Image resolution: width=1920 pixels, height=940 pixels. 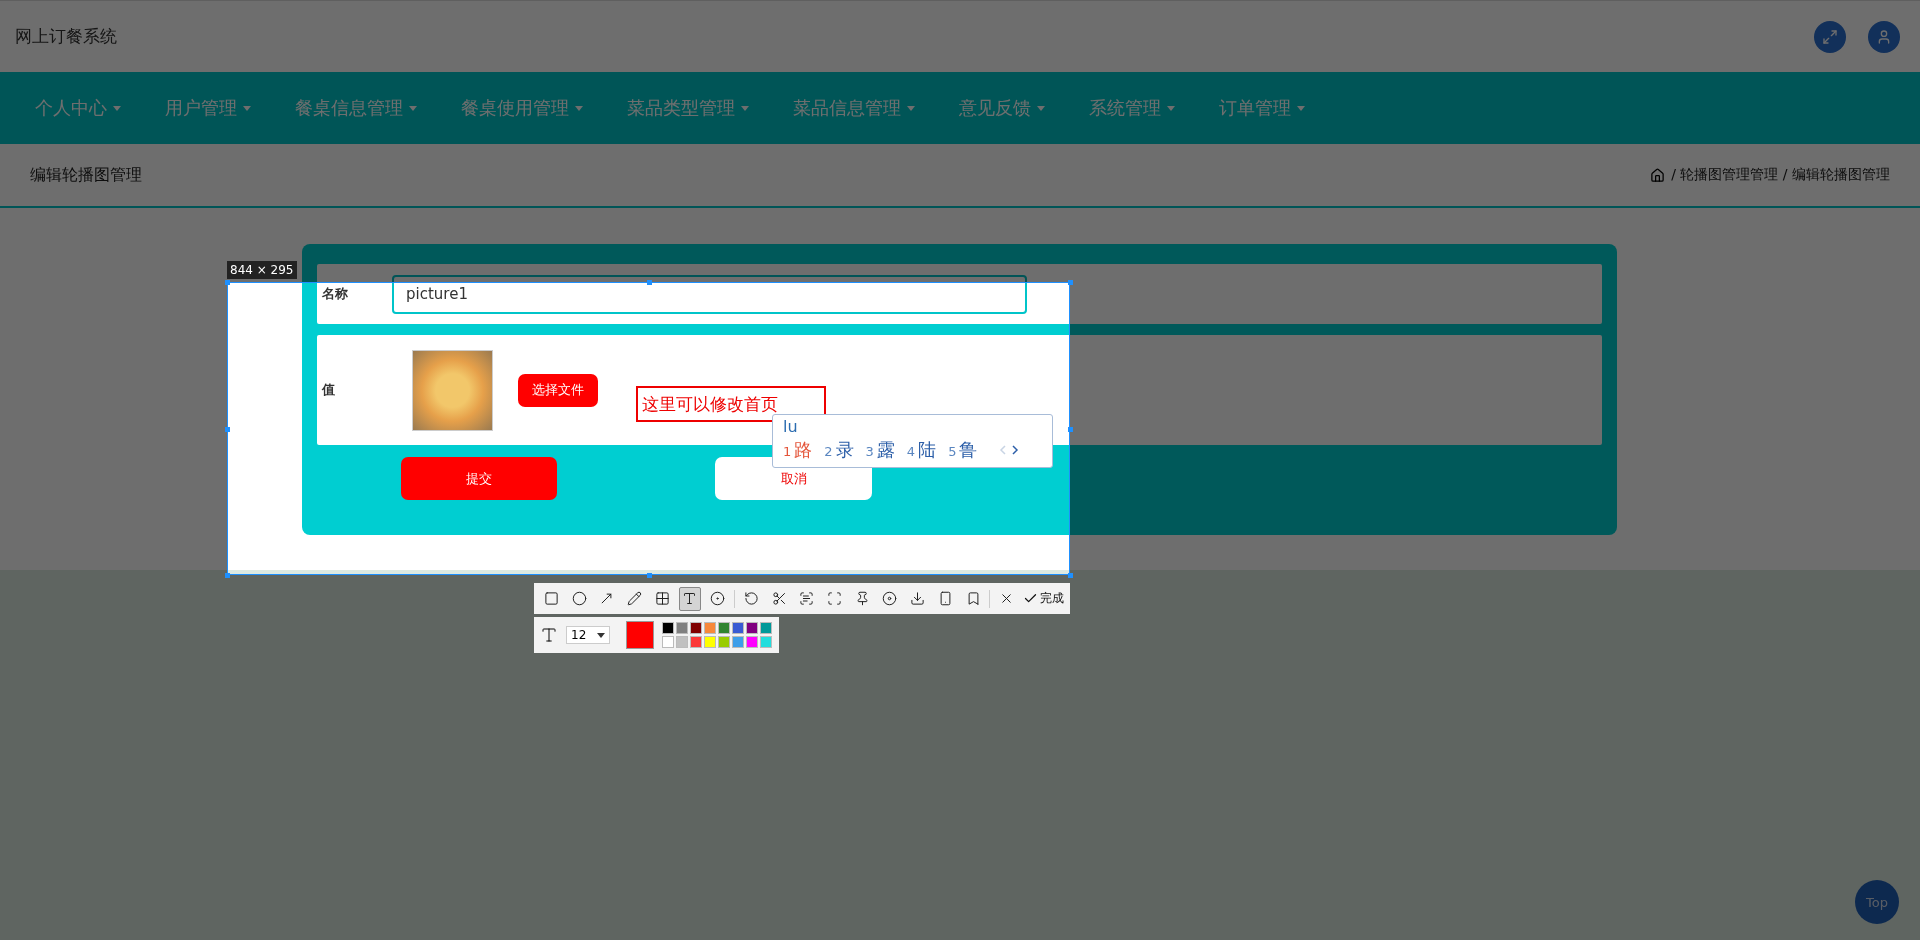 What do you see at coordinates (558, 390) in the screenshot?
I see `choose-file-button: 选择文件` at bounding box center [558, 390].